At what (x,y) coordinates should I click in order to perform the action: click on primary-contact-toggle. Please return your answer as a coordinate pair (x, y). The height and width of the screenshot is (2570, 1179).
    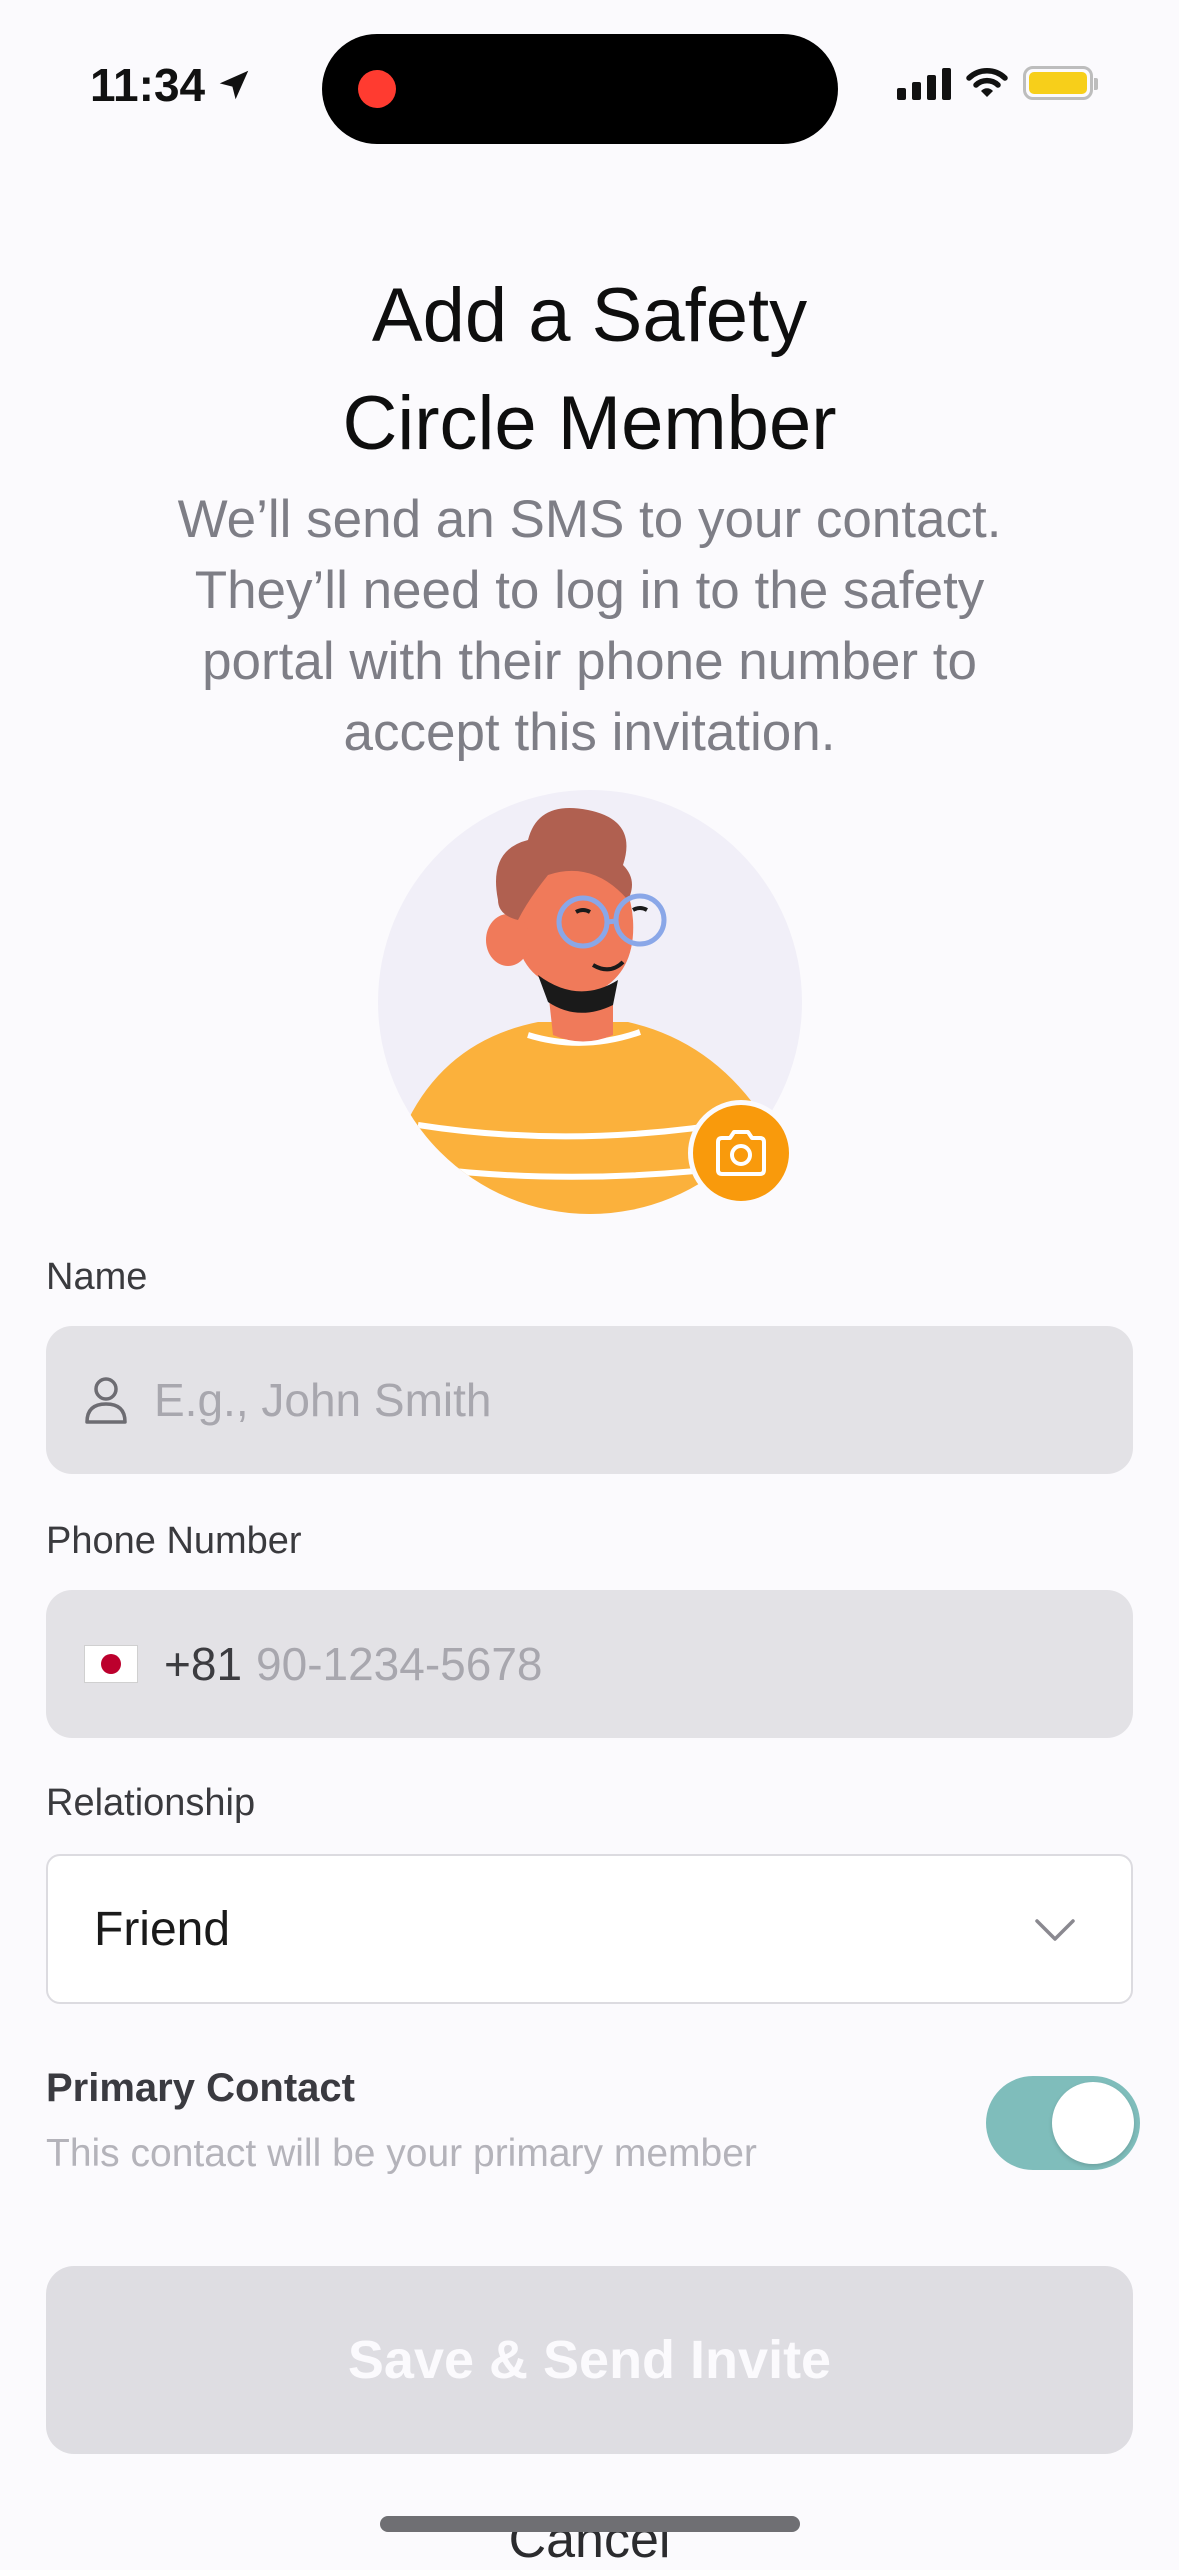
    Looking at the image, I should click on (1063, 2123).